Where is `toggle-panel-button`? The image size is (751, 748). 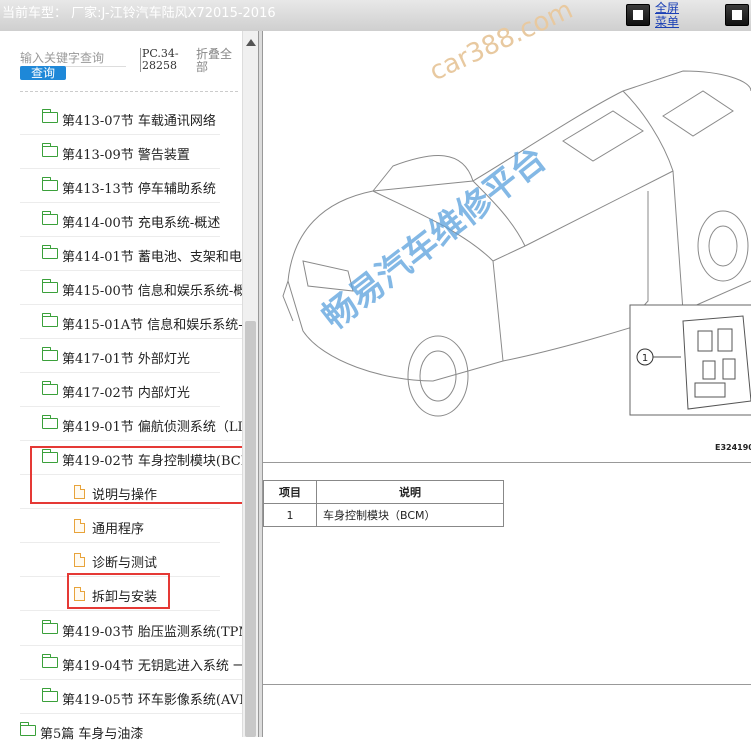
toggle-panel-button is located at coordinates (737, 15).